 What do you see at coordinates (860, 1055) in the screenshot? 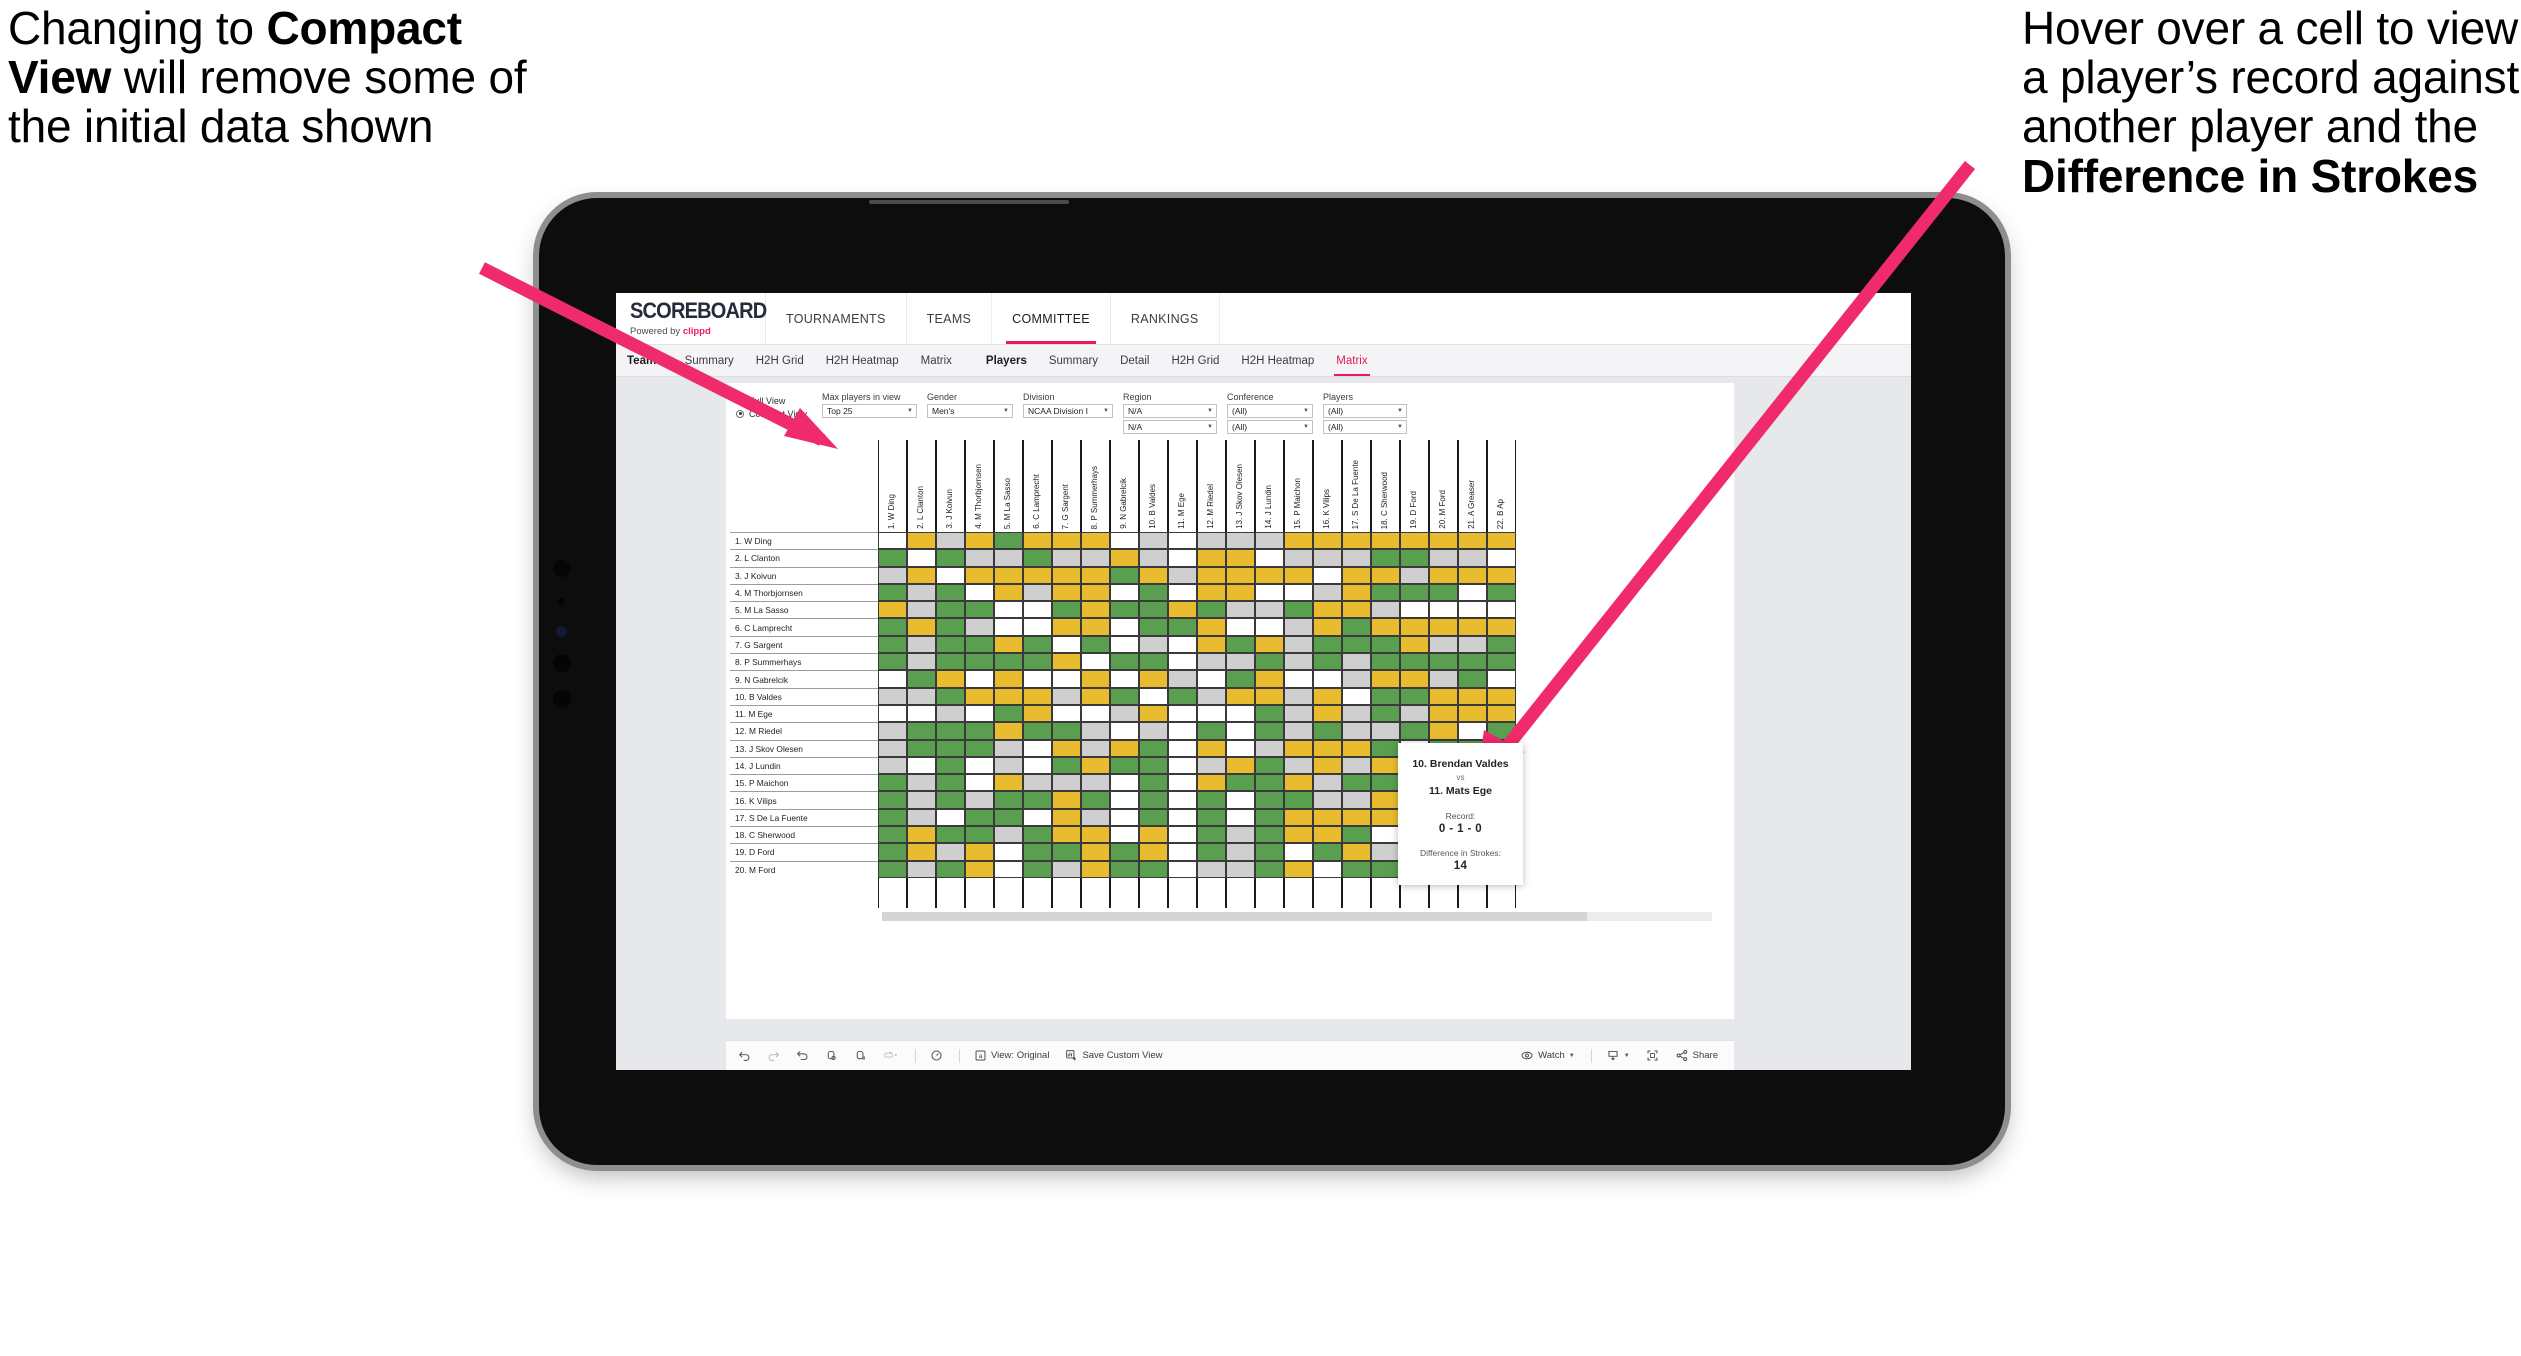
I see `pause-auto-update-button` at bounding box center [860, 1055].